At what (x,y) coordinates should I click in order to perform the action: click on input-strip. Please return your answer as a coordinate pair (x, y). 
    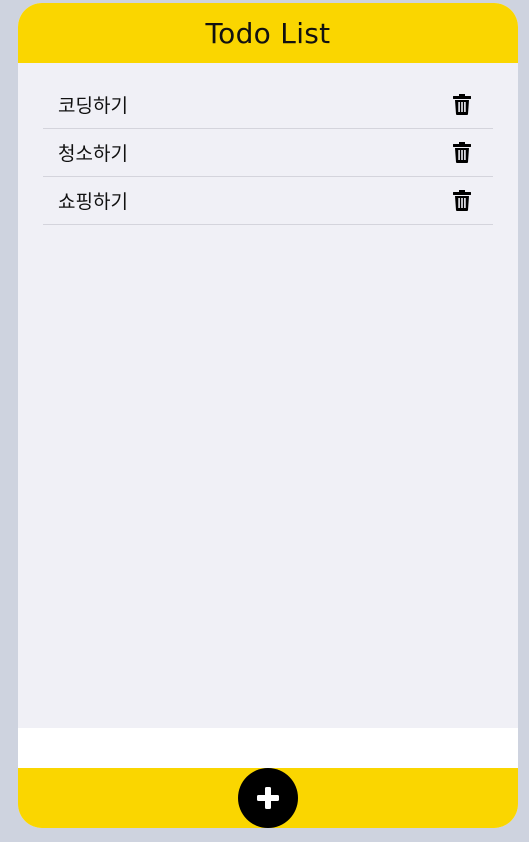
    Looking at the image, I should click on (268, 748).